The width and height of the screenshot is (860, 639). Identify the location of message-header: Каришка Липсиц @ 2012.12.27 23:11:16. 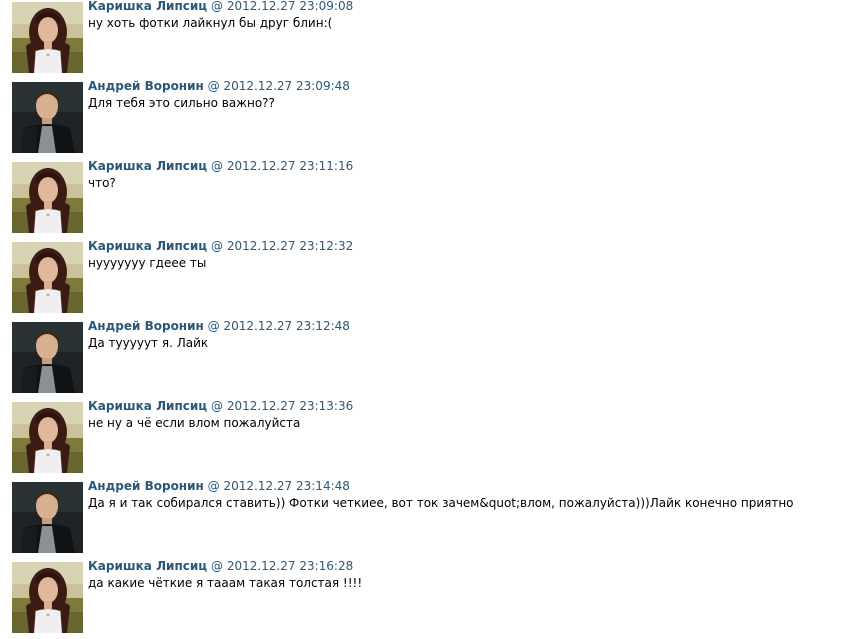
(220, 166).